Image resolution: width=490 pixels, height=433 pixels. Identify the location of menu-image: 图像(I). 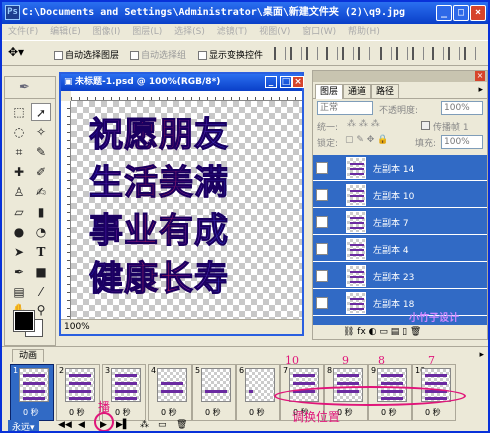
(107, 32).